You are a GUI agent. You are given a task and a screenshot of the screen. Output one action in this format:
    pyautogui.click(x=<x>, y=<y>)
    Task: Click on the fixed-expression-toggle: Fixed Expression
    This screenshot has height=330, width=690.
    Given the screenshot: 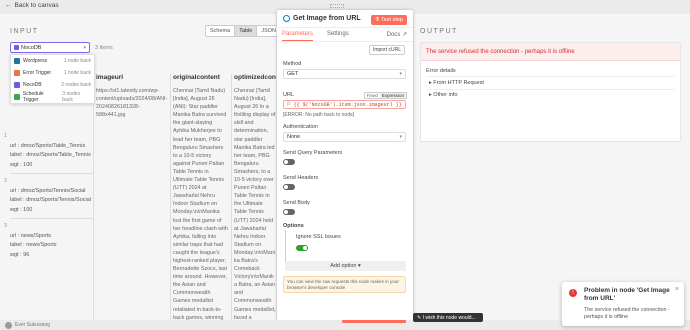 What is the action you would take?
    pyautogui.click(x=385, y=95)
    